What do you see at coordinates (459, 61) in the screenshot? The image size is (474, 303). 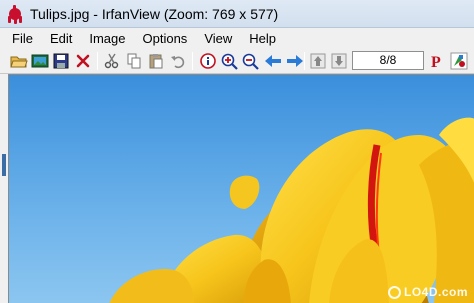 I see `paint-icon` at bounding box center [459, 61].